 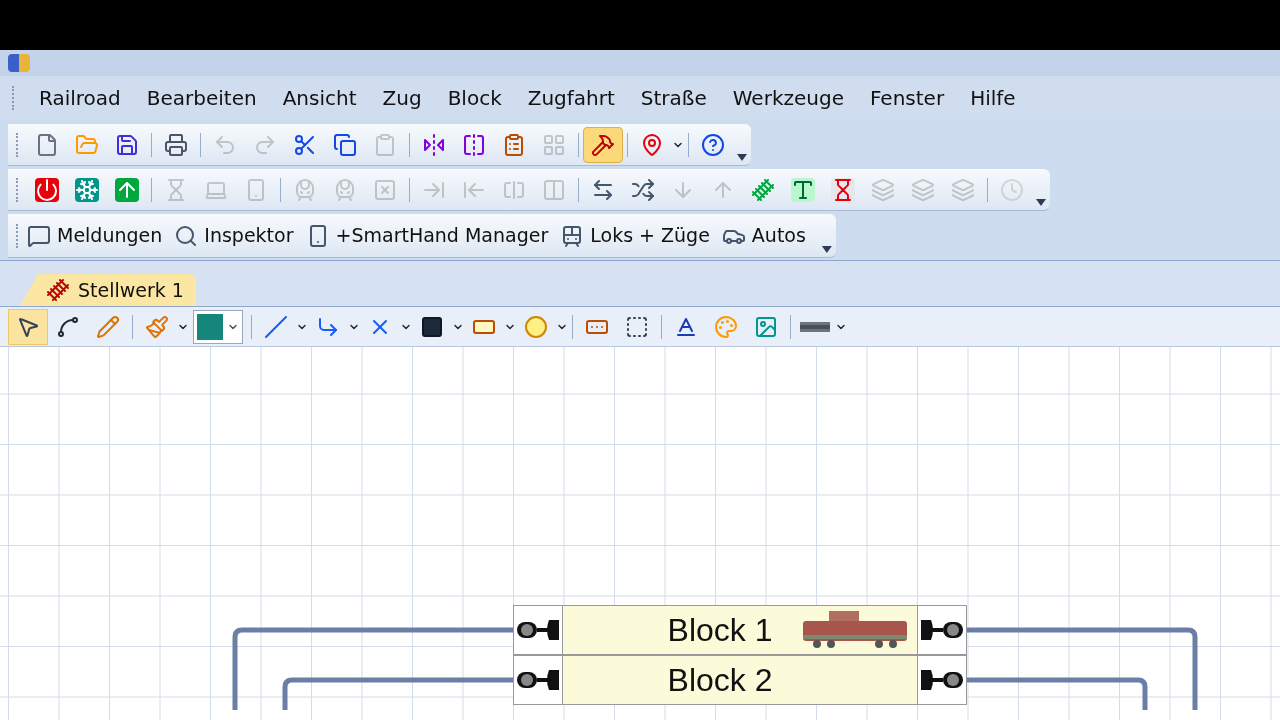 I want to click on block: Block 1, so click(x=740, y=630).